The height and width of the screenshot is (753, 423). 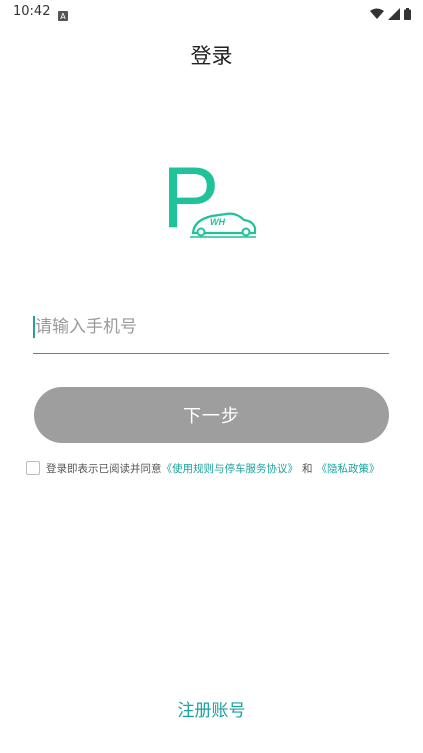 What do you see at coordinates (348, 468) in the screenshot?
I see `privacy-link: 《隐私政策》` at bounding box center [348, 468].